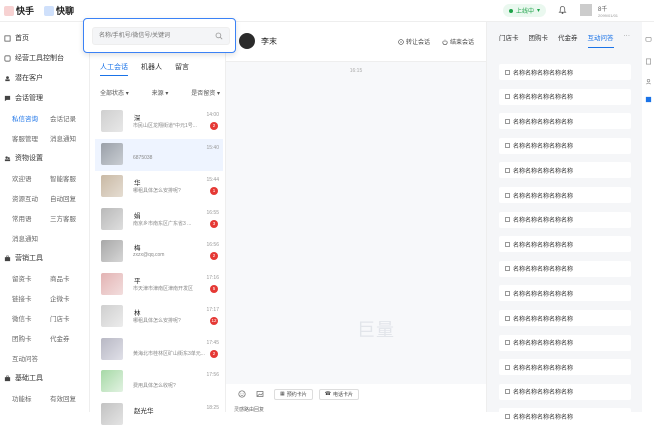  Describe the element at coordinates (31, 398) in the screenshot. I see `sidebar-item-feature-tag: 功能标` at that location.